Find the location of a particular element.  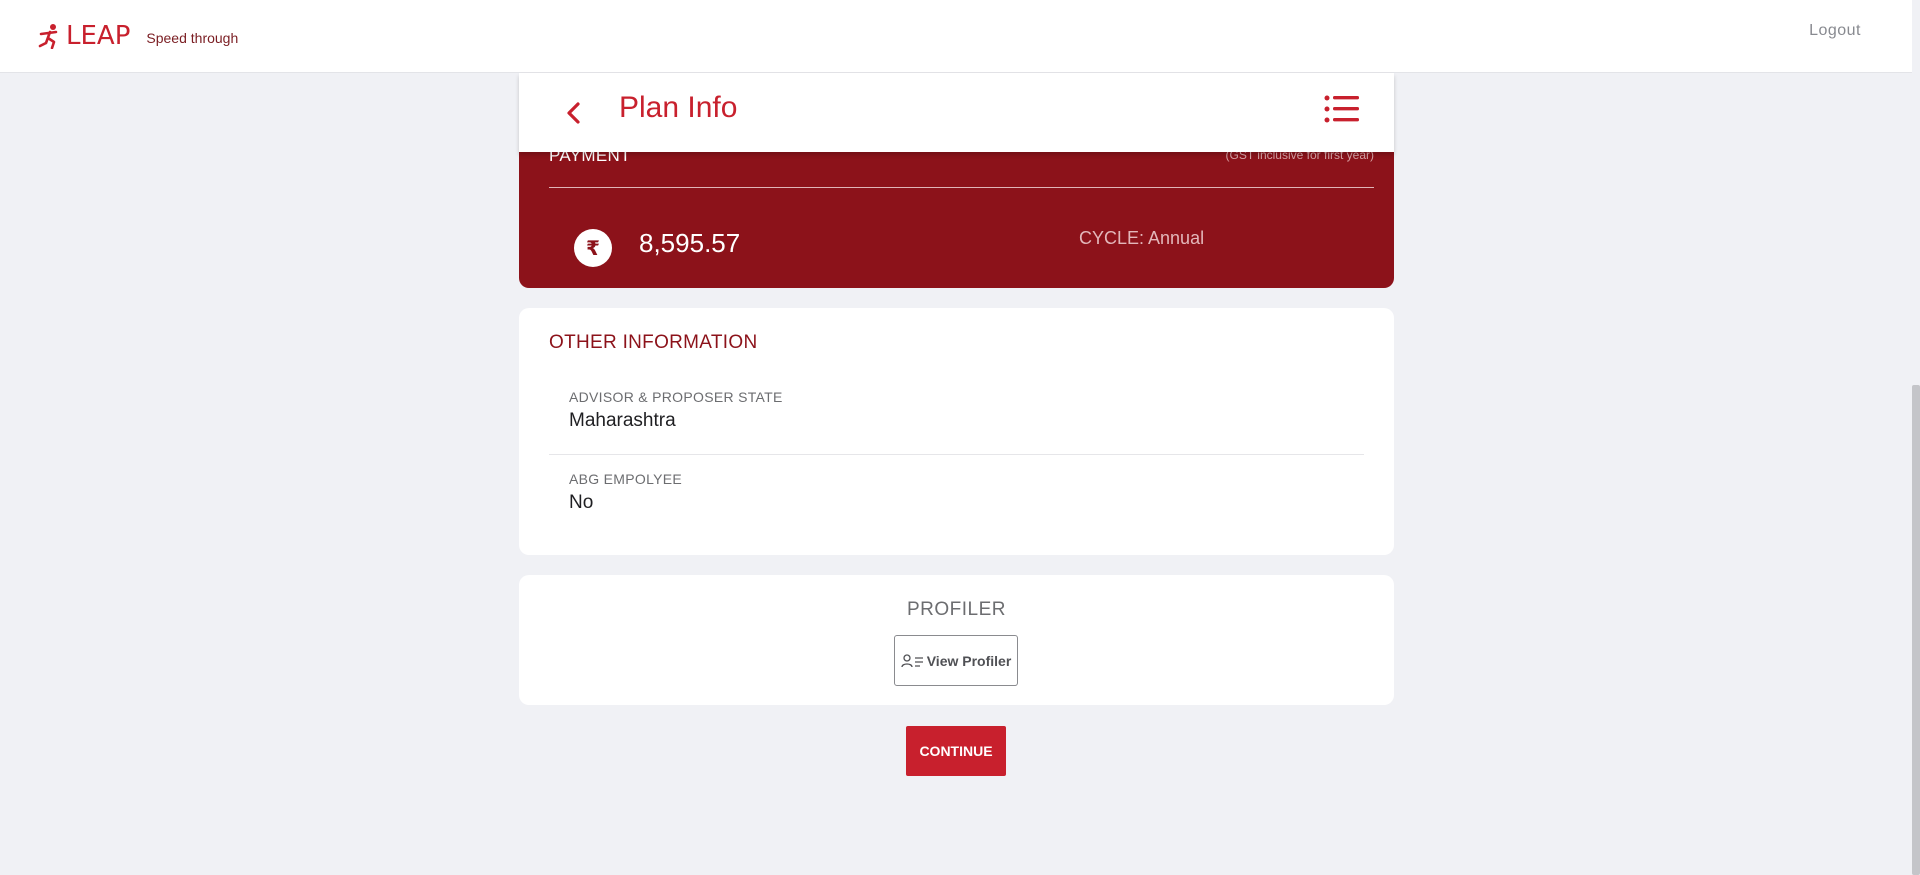

leap-logo-icon is located at coordinates (48, 36).